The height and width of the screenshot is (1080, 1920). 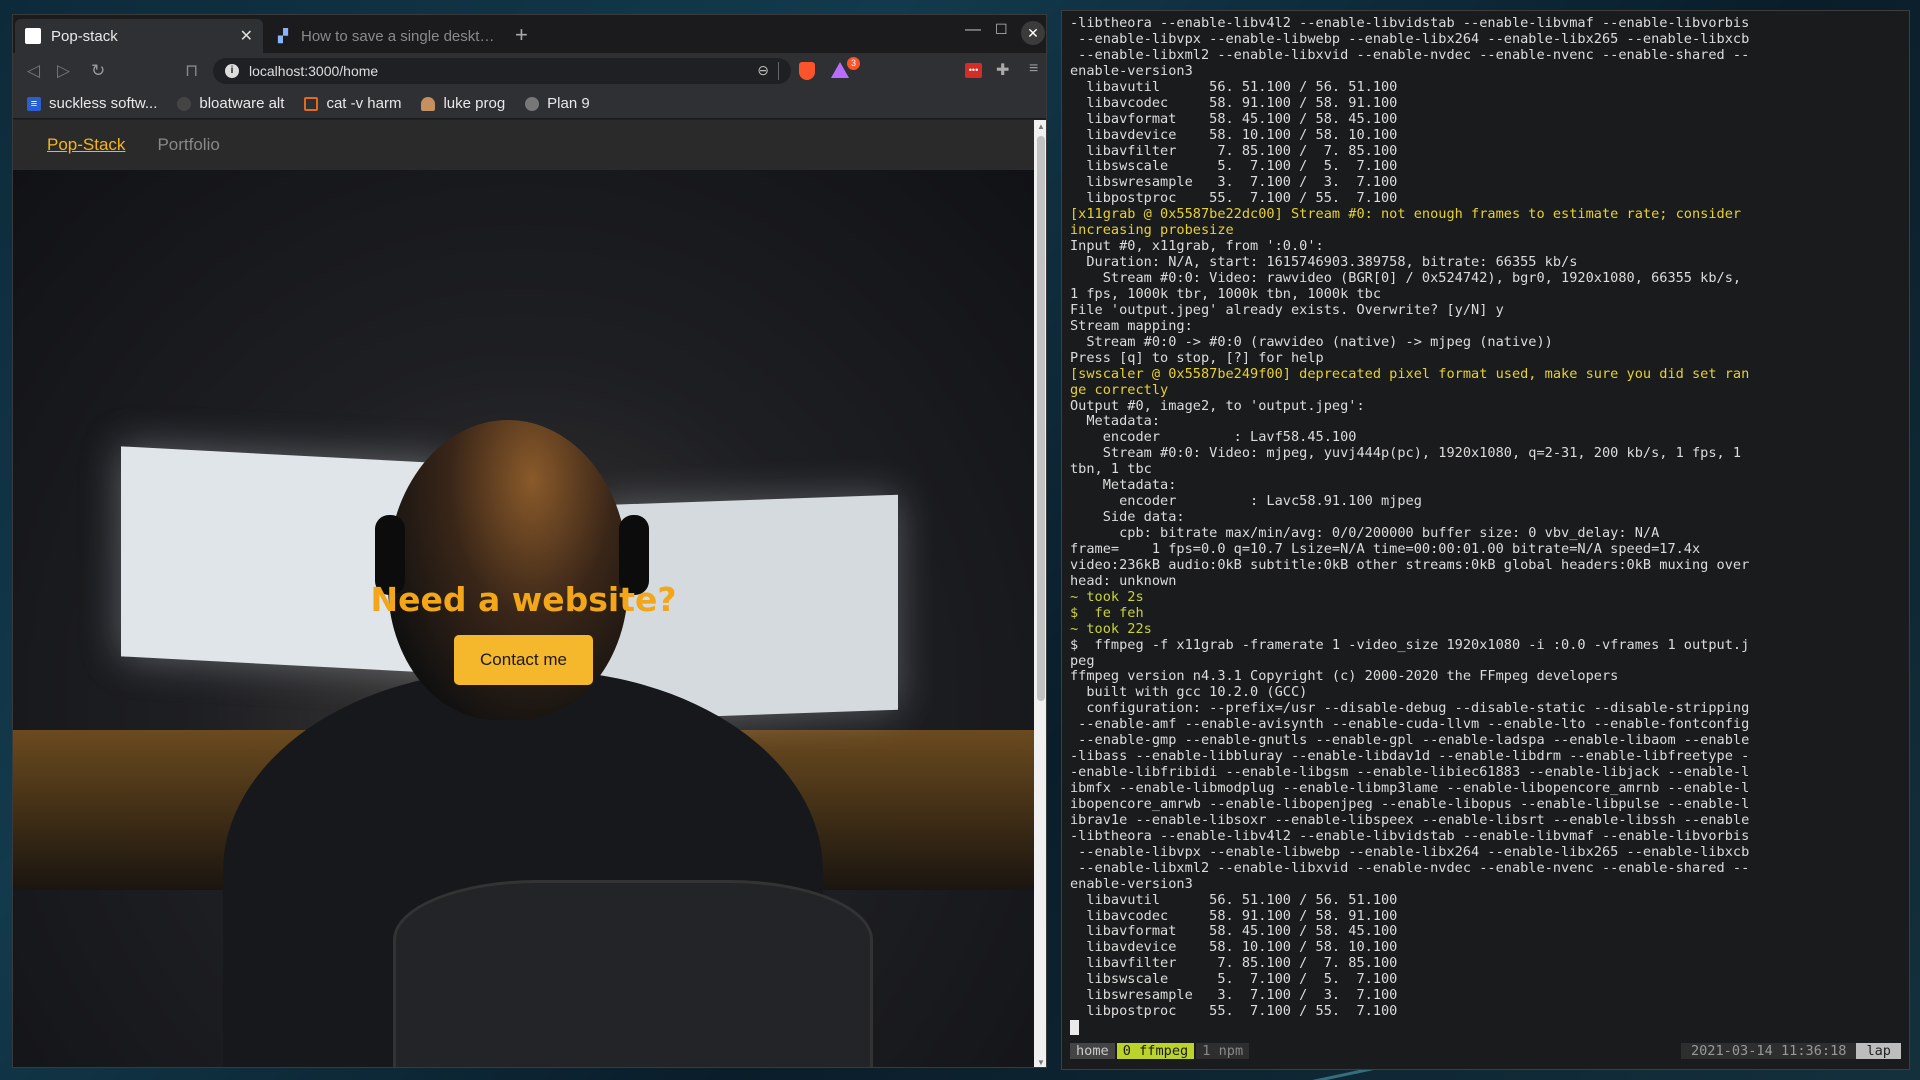 I want to click on bookmark-bloatware-alt: bloatware alt, so click(x=230, y=103).